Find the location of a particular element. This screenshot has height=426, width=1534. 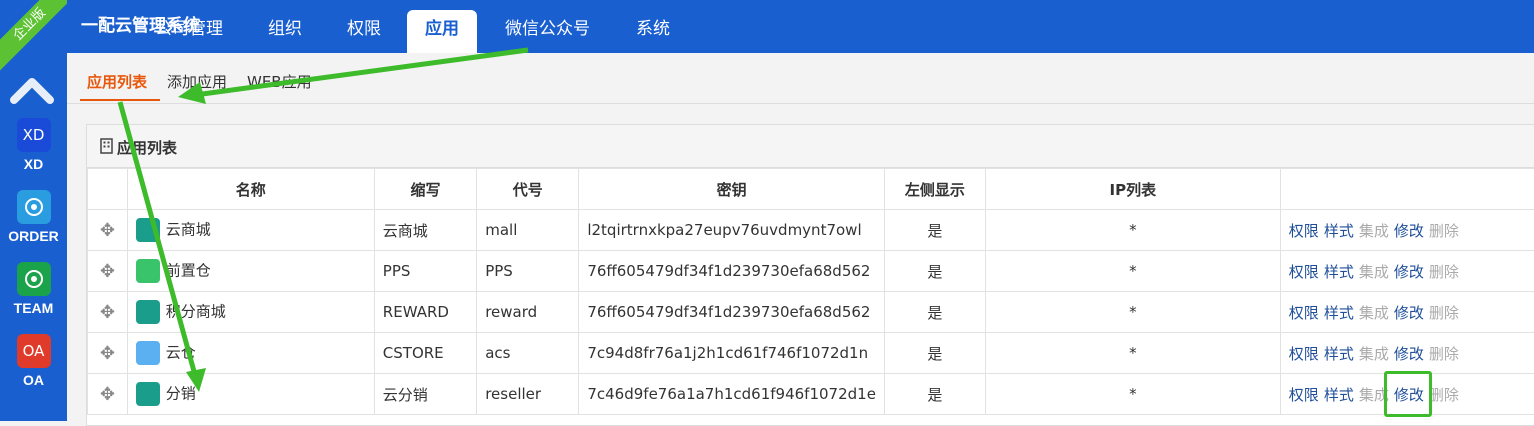

cell-key: 7c46d9fe76a1a7h1cd61f946f1072d1e is located at coordinates (732, 394).